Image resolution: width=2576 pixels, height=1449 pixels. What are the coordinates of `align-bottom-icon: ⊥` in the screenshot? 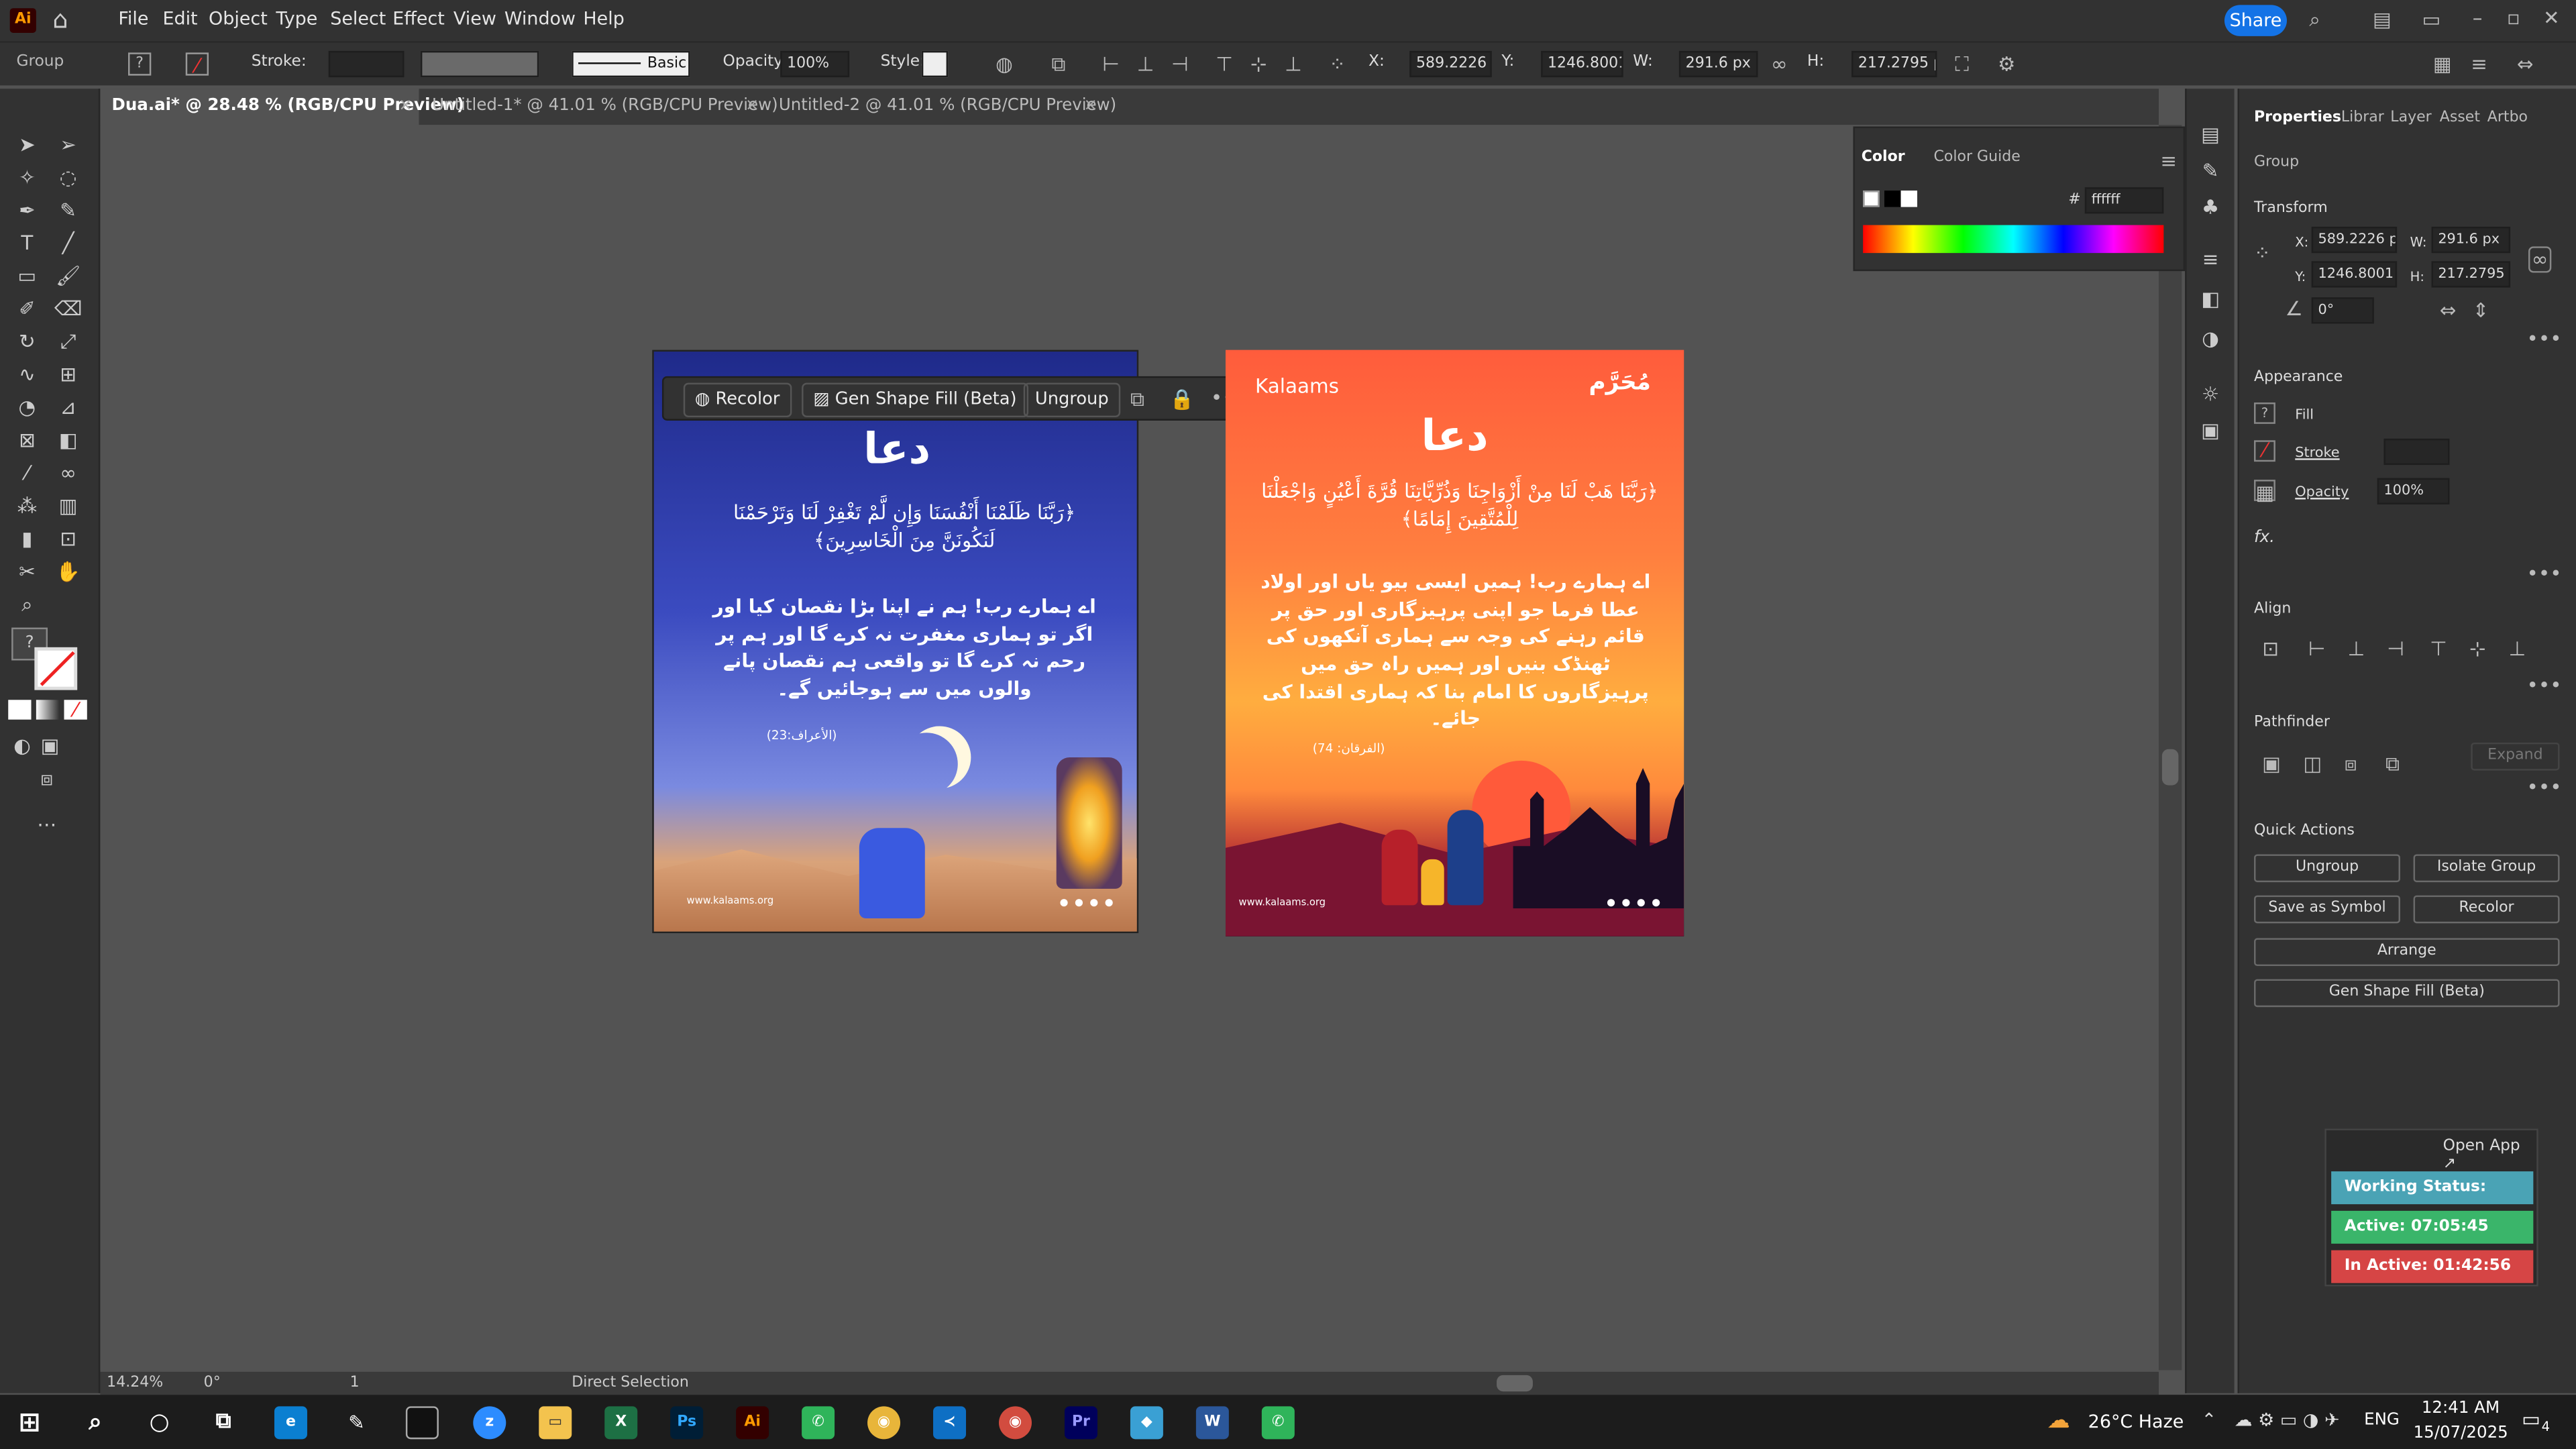 It's located at (2517, 648).